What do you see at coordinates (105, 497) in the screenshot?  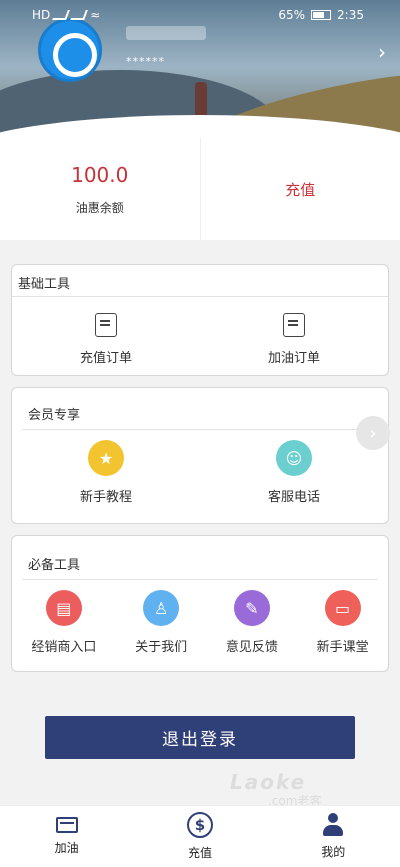 I see `tutorial-label: 新手教程` at bounding box center [105, 497].